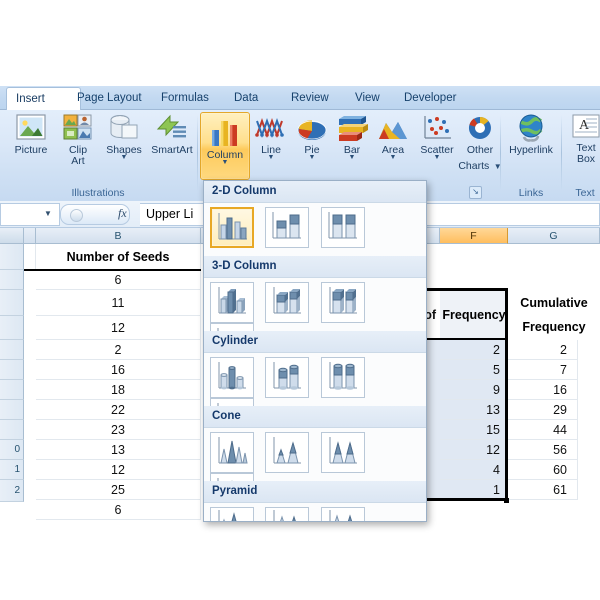  What do you see at coordinates (287, 452) in the screenshot?
I see `gallery-item-stacked-cone` at bounding box center [287, 452].